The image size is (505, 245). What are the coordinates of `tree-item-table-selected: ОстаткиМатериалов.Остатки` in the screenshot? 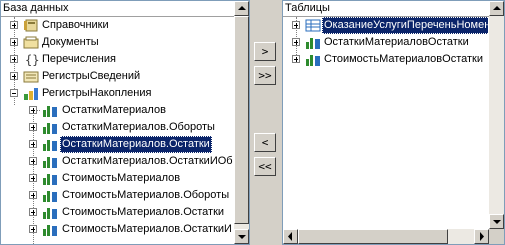 It's located at (117, 144).